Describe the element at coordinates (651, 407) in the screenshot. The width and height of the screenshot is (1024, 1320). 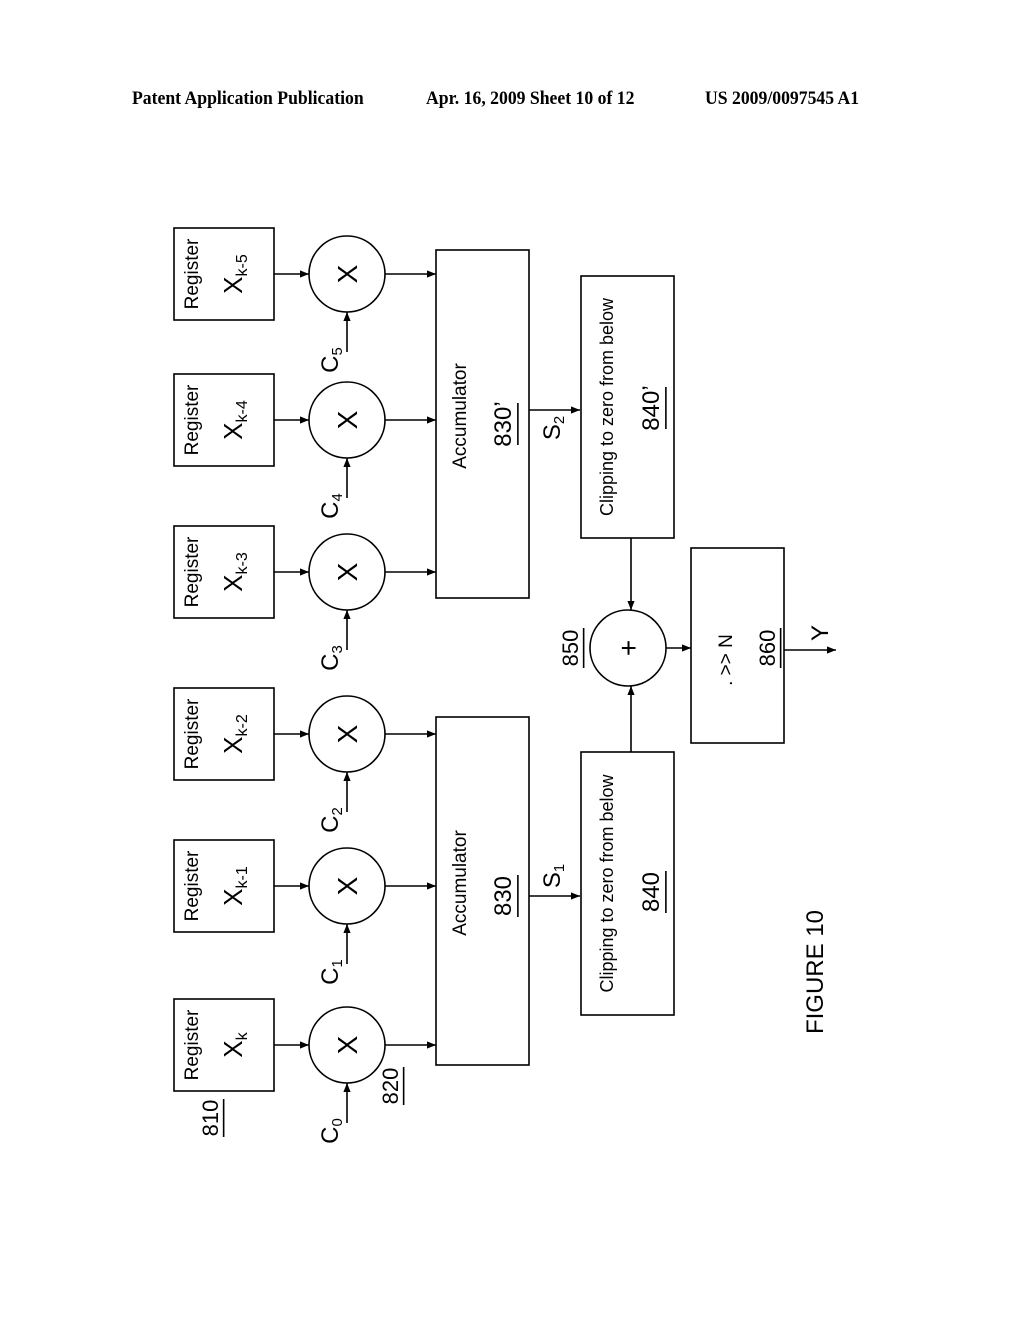
I see `clipper-ref: 840’` at that location.